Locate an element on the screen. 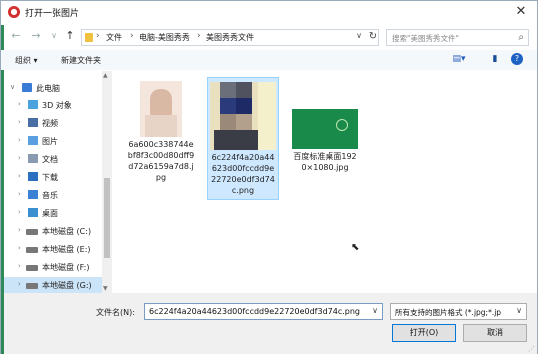 The image size is (538, 354). search-box: 搜索"美图秀秀文件" ⌕ is located at coordinates (457, 37).